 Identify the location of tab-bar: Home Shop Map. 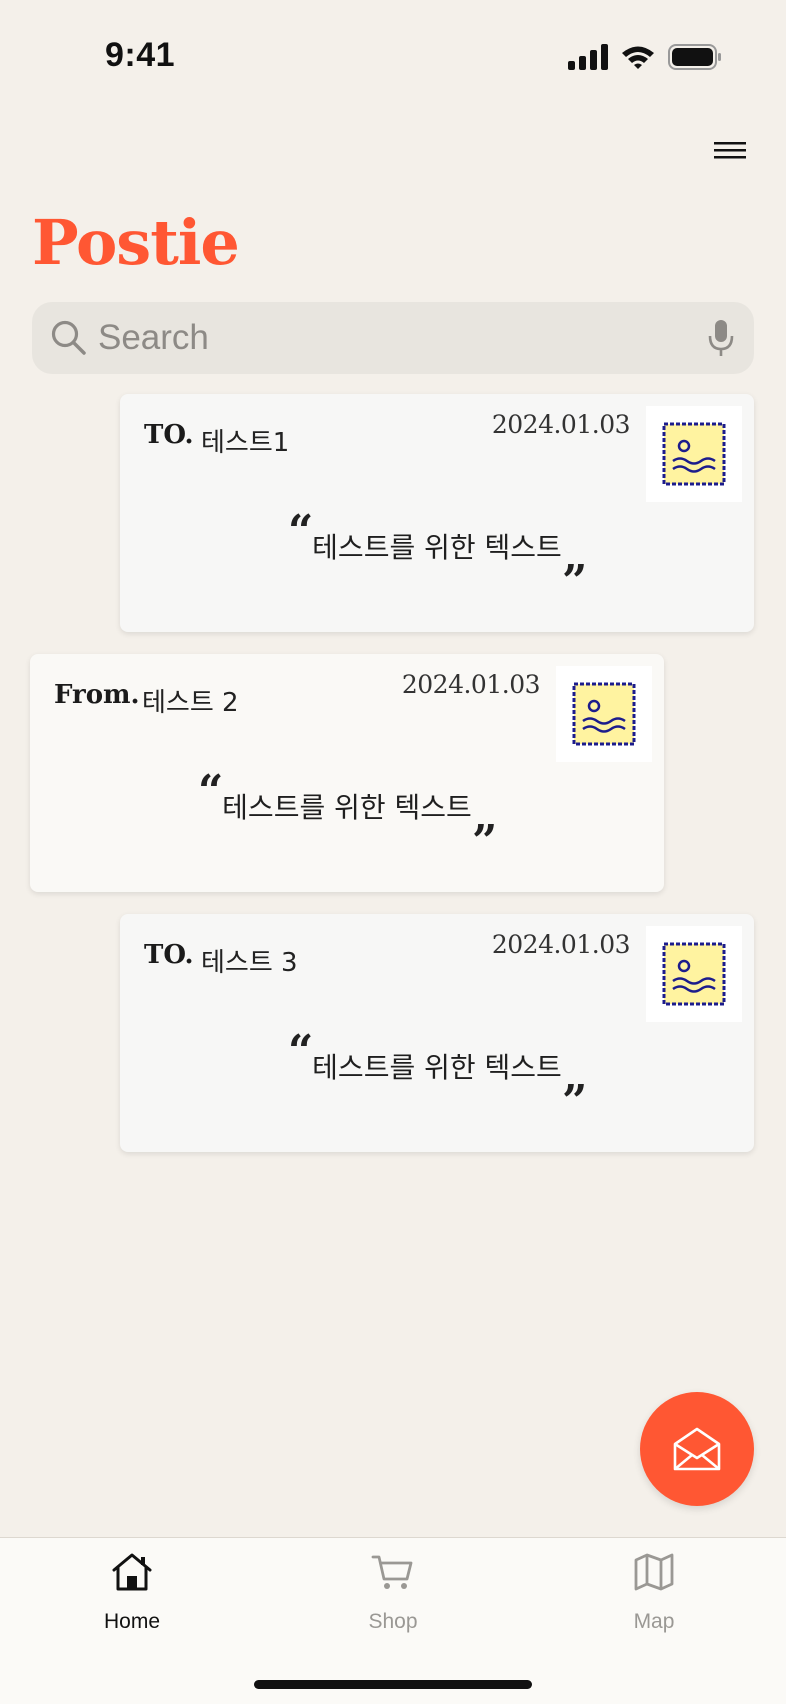
(393, 1620).